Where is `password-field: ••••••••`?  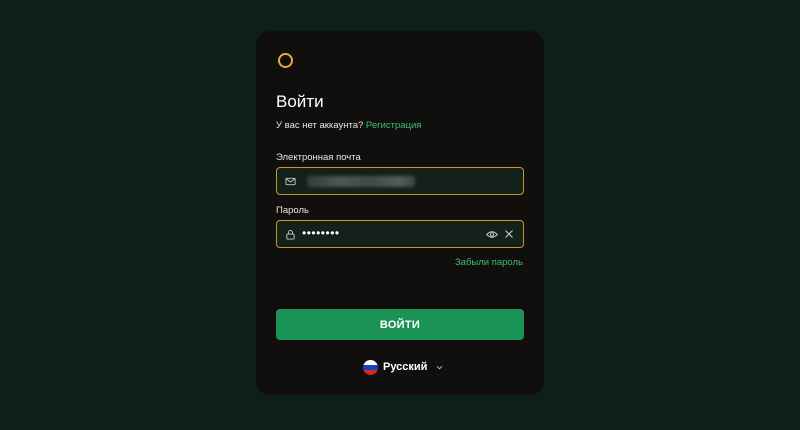 password-field: •••••••• is located at coordinates (400, 234).